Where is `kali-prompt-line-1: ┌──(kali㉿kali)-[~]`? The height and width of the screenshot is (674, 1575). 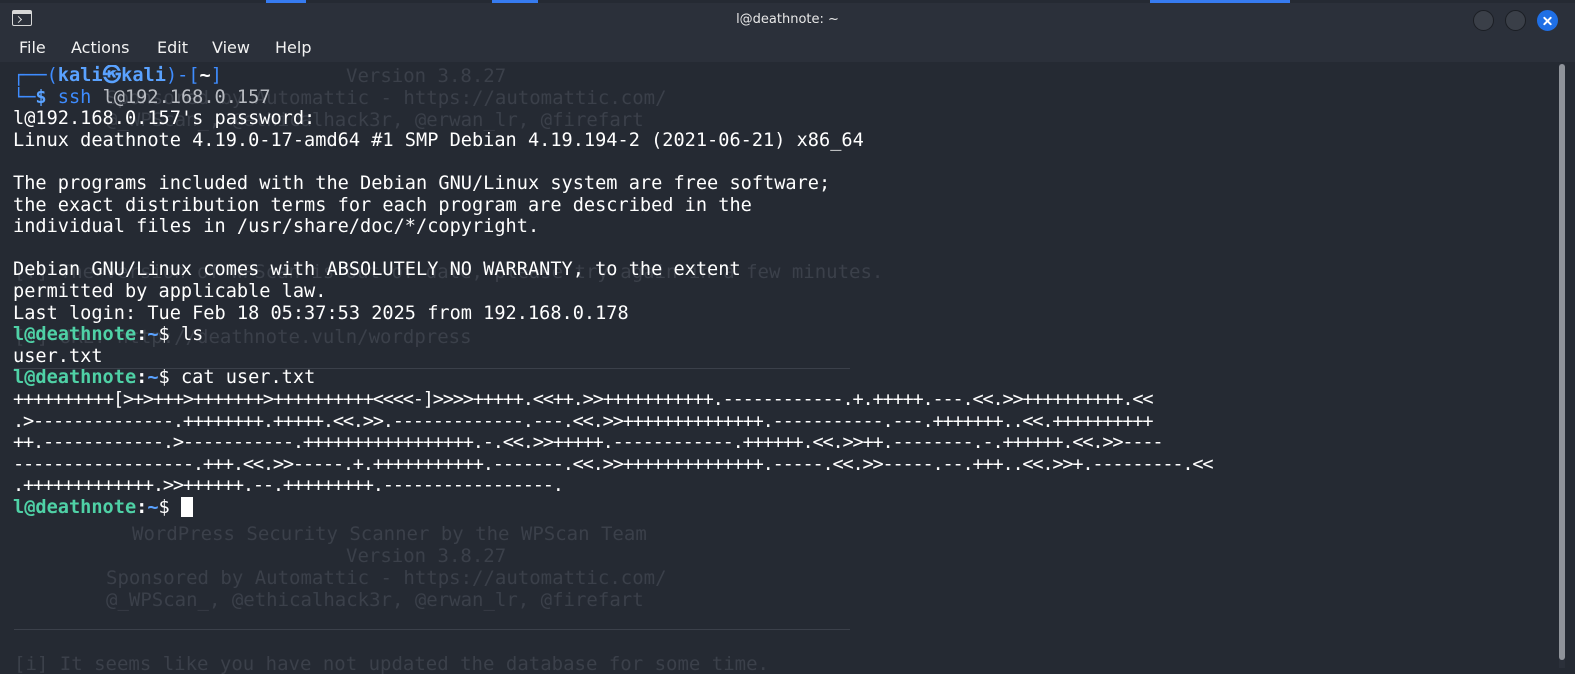 kali-prompt-line-1: ┌──(kali㉿kali)-[~] is located at coordinates (117, 75).